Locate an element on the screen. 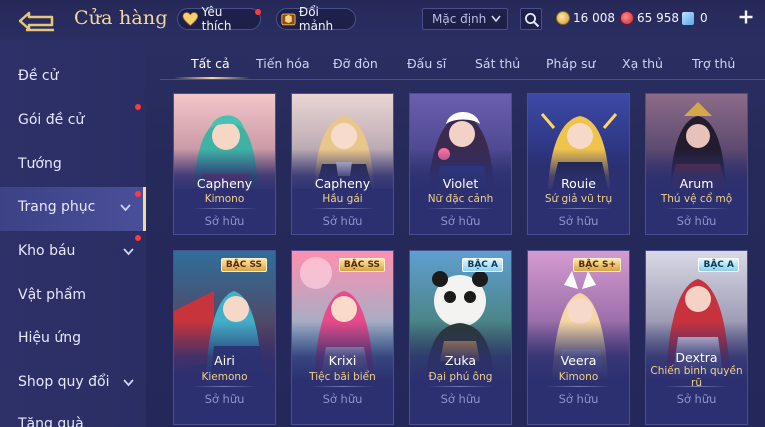  hero-name: Arum is located at coordinates (696, 183).